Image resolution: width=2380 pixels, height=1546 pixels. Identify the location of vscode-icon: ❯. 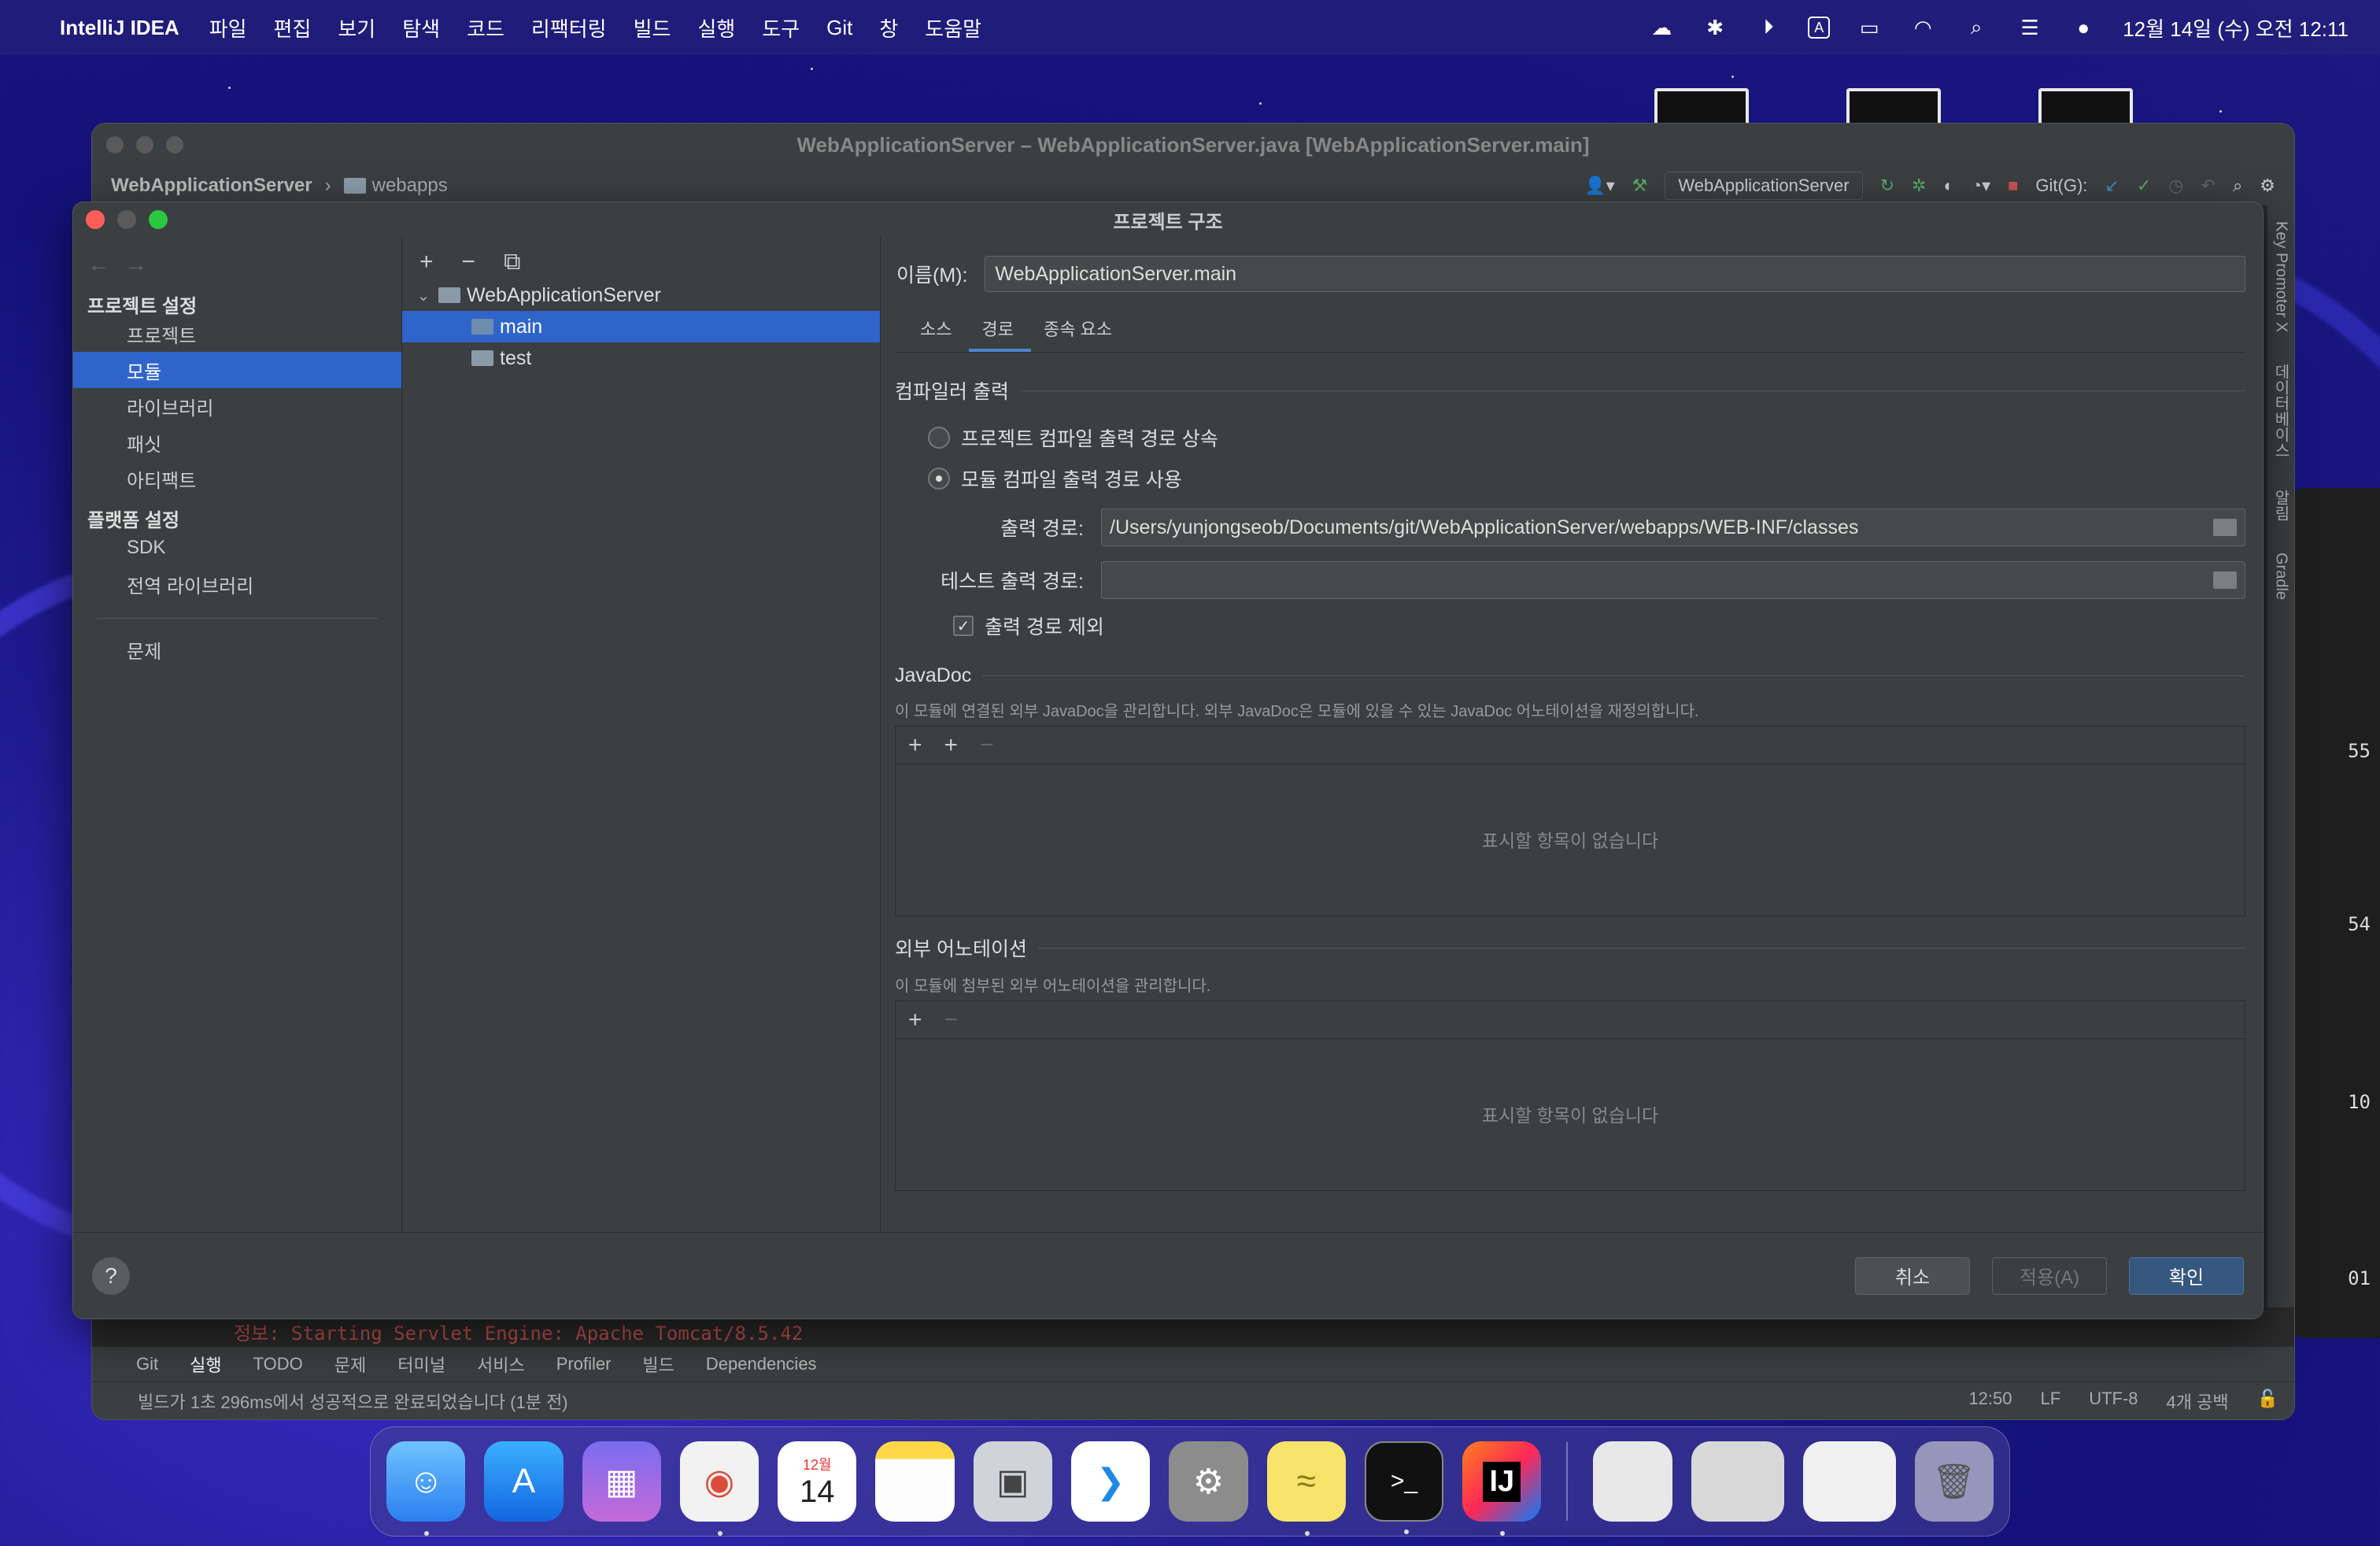
(1110, 1481).